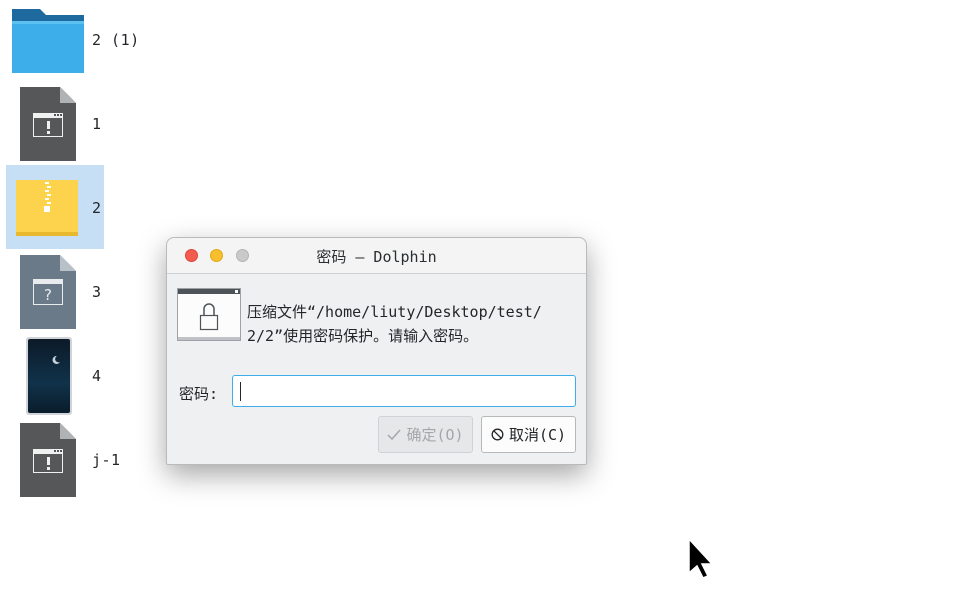 The width and height of the screenshot is (971, 603). Describe the element at coordinates (97, 292) in the screenshot. I see `desktop-item-label: 3` at that location.